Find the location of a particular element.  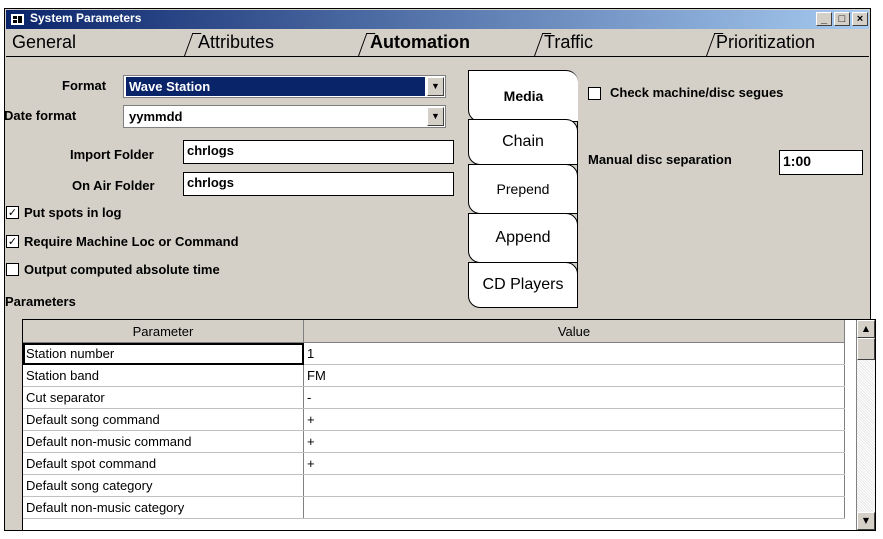

on-air-folder-label: On Air Folder is located at coordinates (113, 185).